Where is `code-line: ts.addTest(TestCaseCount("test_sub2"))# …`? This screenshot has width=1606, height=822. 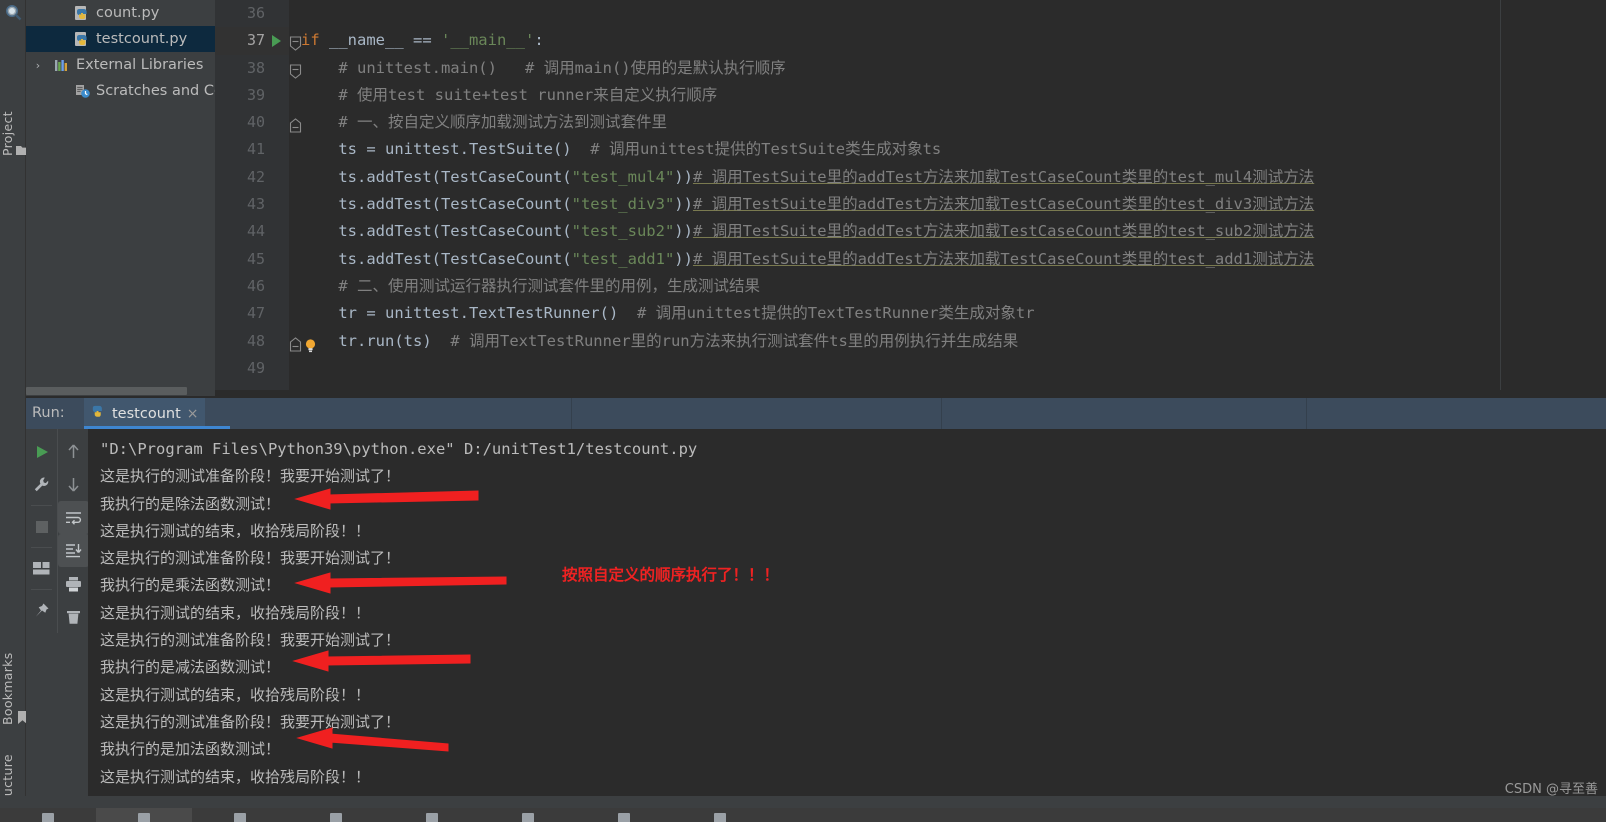
code-line: ts.addTest(TestCaseCount("test_sub2"))# … is located at coordinates (947, 231).